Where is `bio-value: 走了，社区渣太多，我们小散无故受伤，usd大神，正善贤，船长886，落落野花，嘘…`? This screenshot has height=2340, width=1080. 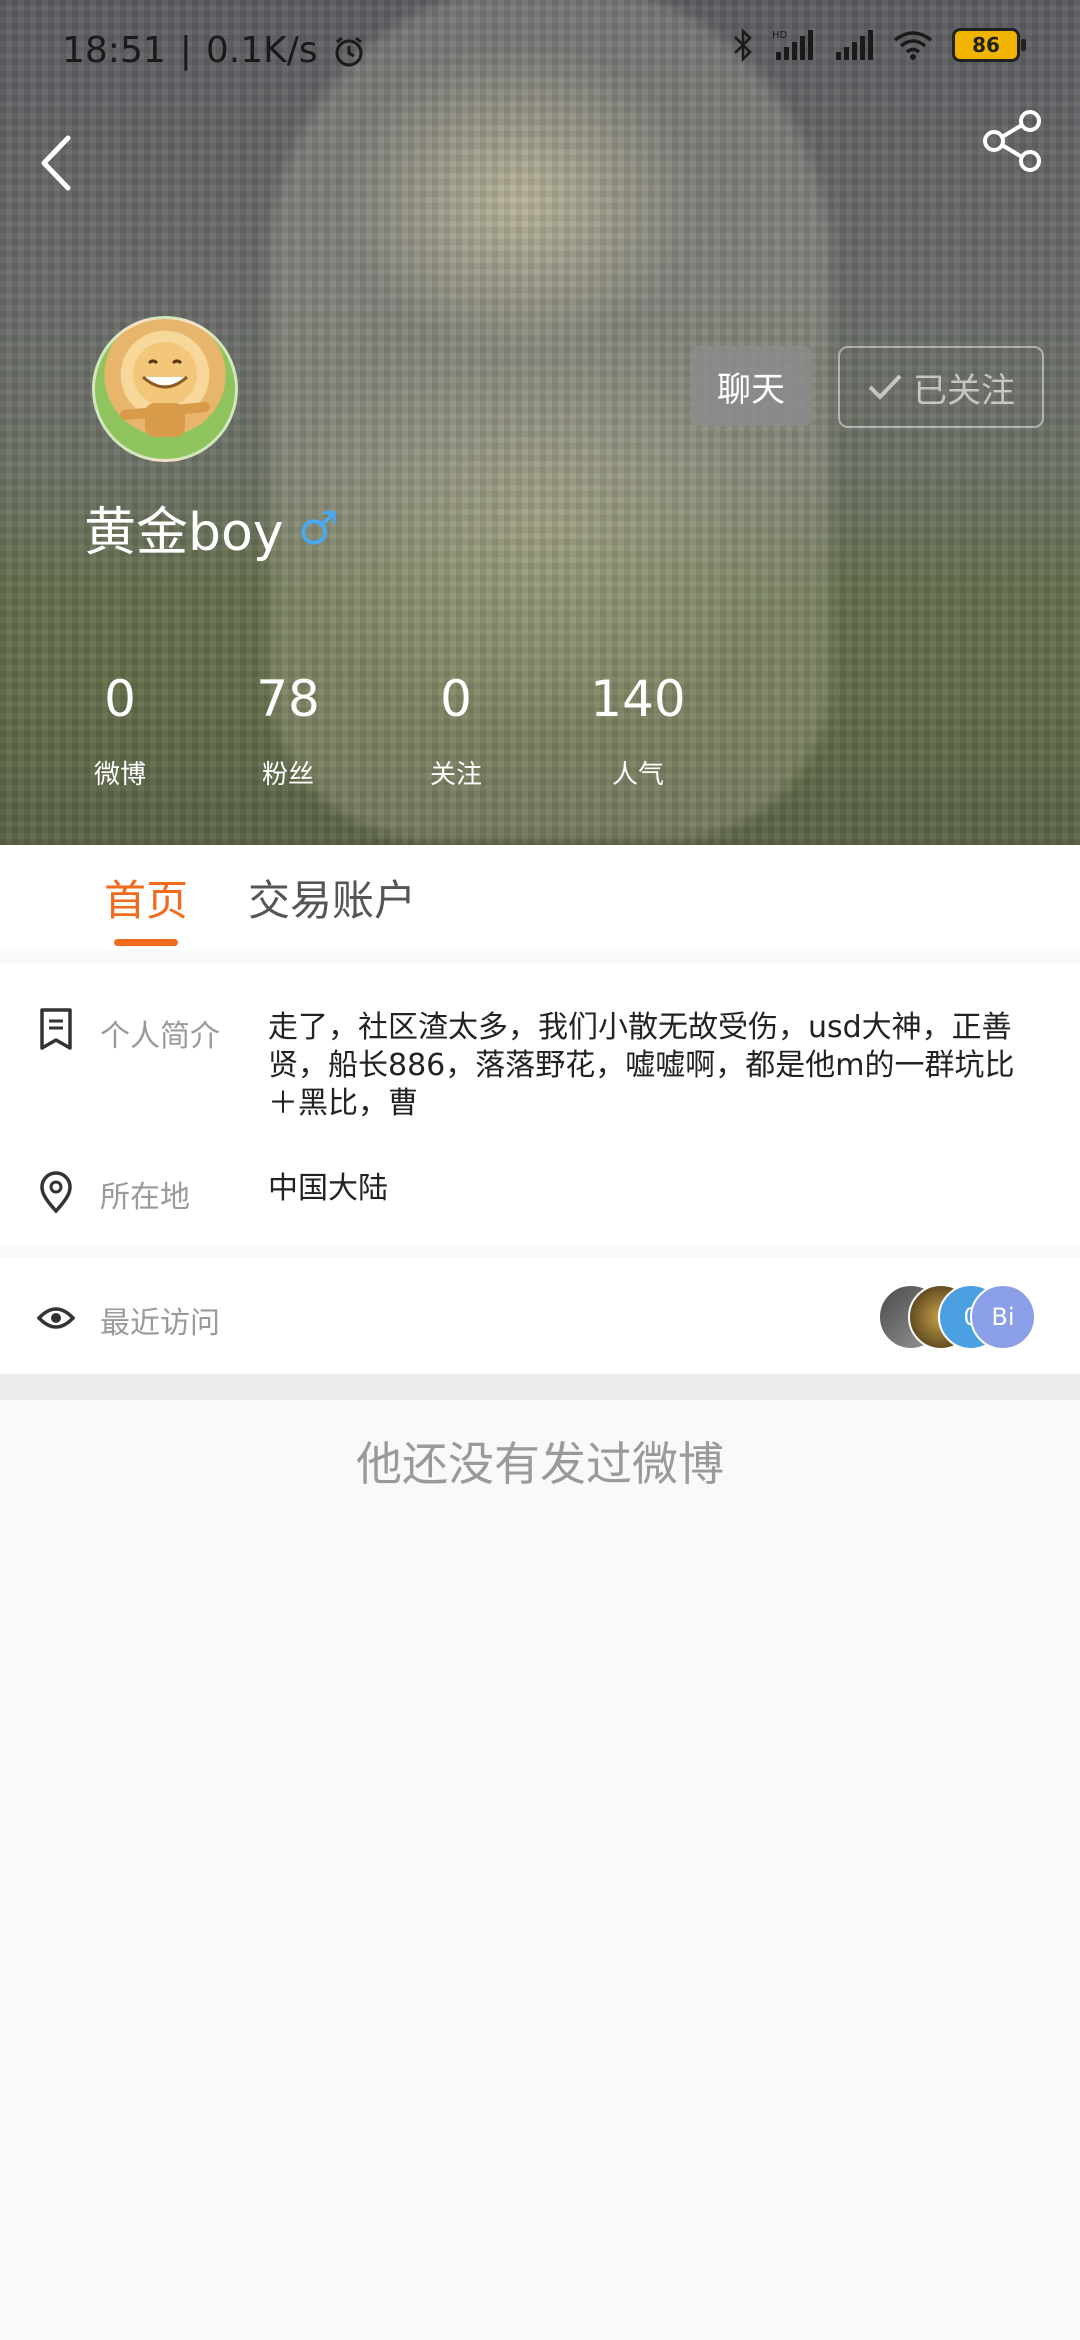 bio-value: 走了，社区渣太多，我们小散无故受伤，usd大神，正善贤，船长886，落落野花，嘘… is located at coordinates (641, 1065).